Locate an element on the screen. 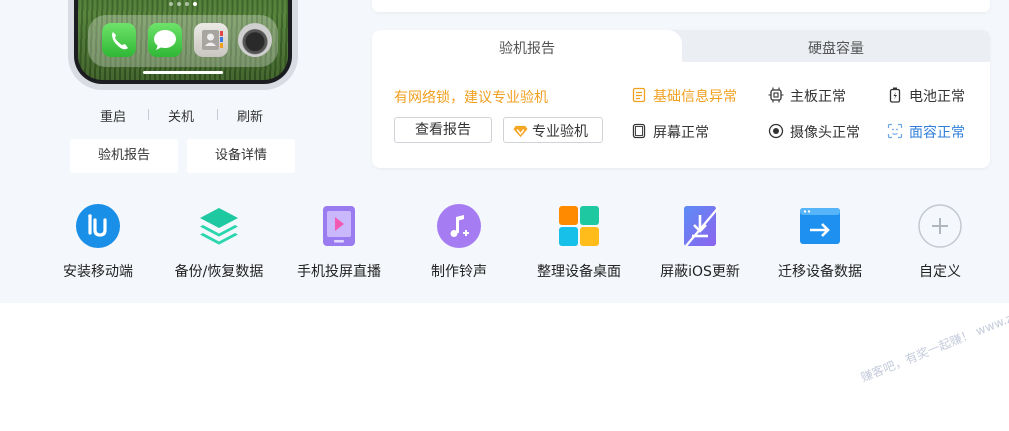 This screenshot has height=431, width=1009. status-mainboard: 主板正常 is located at coordinates (813, 95).